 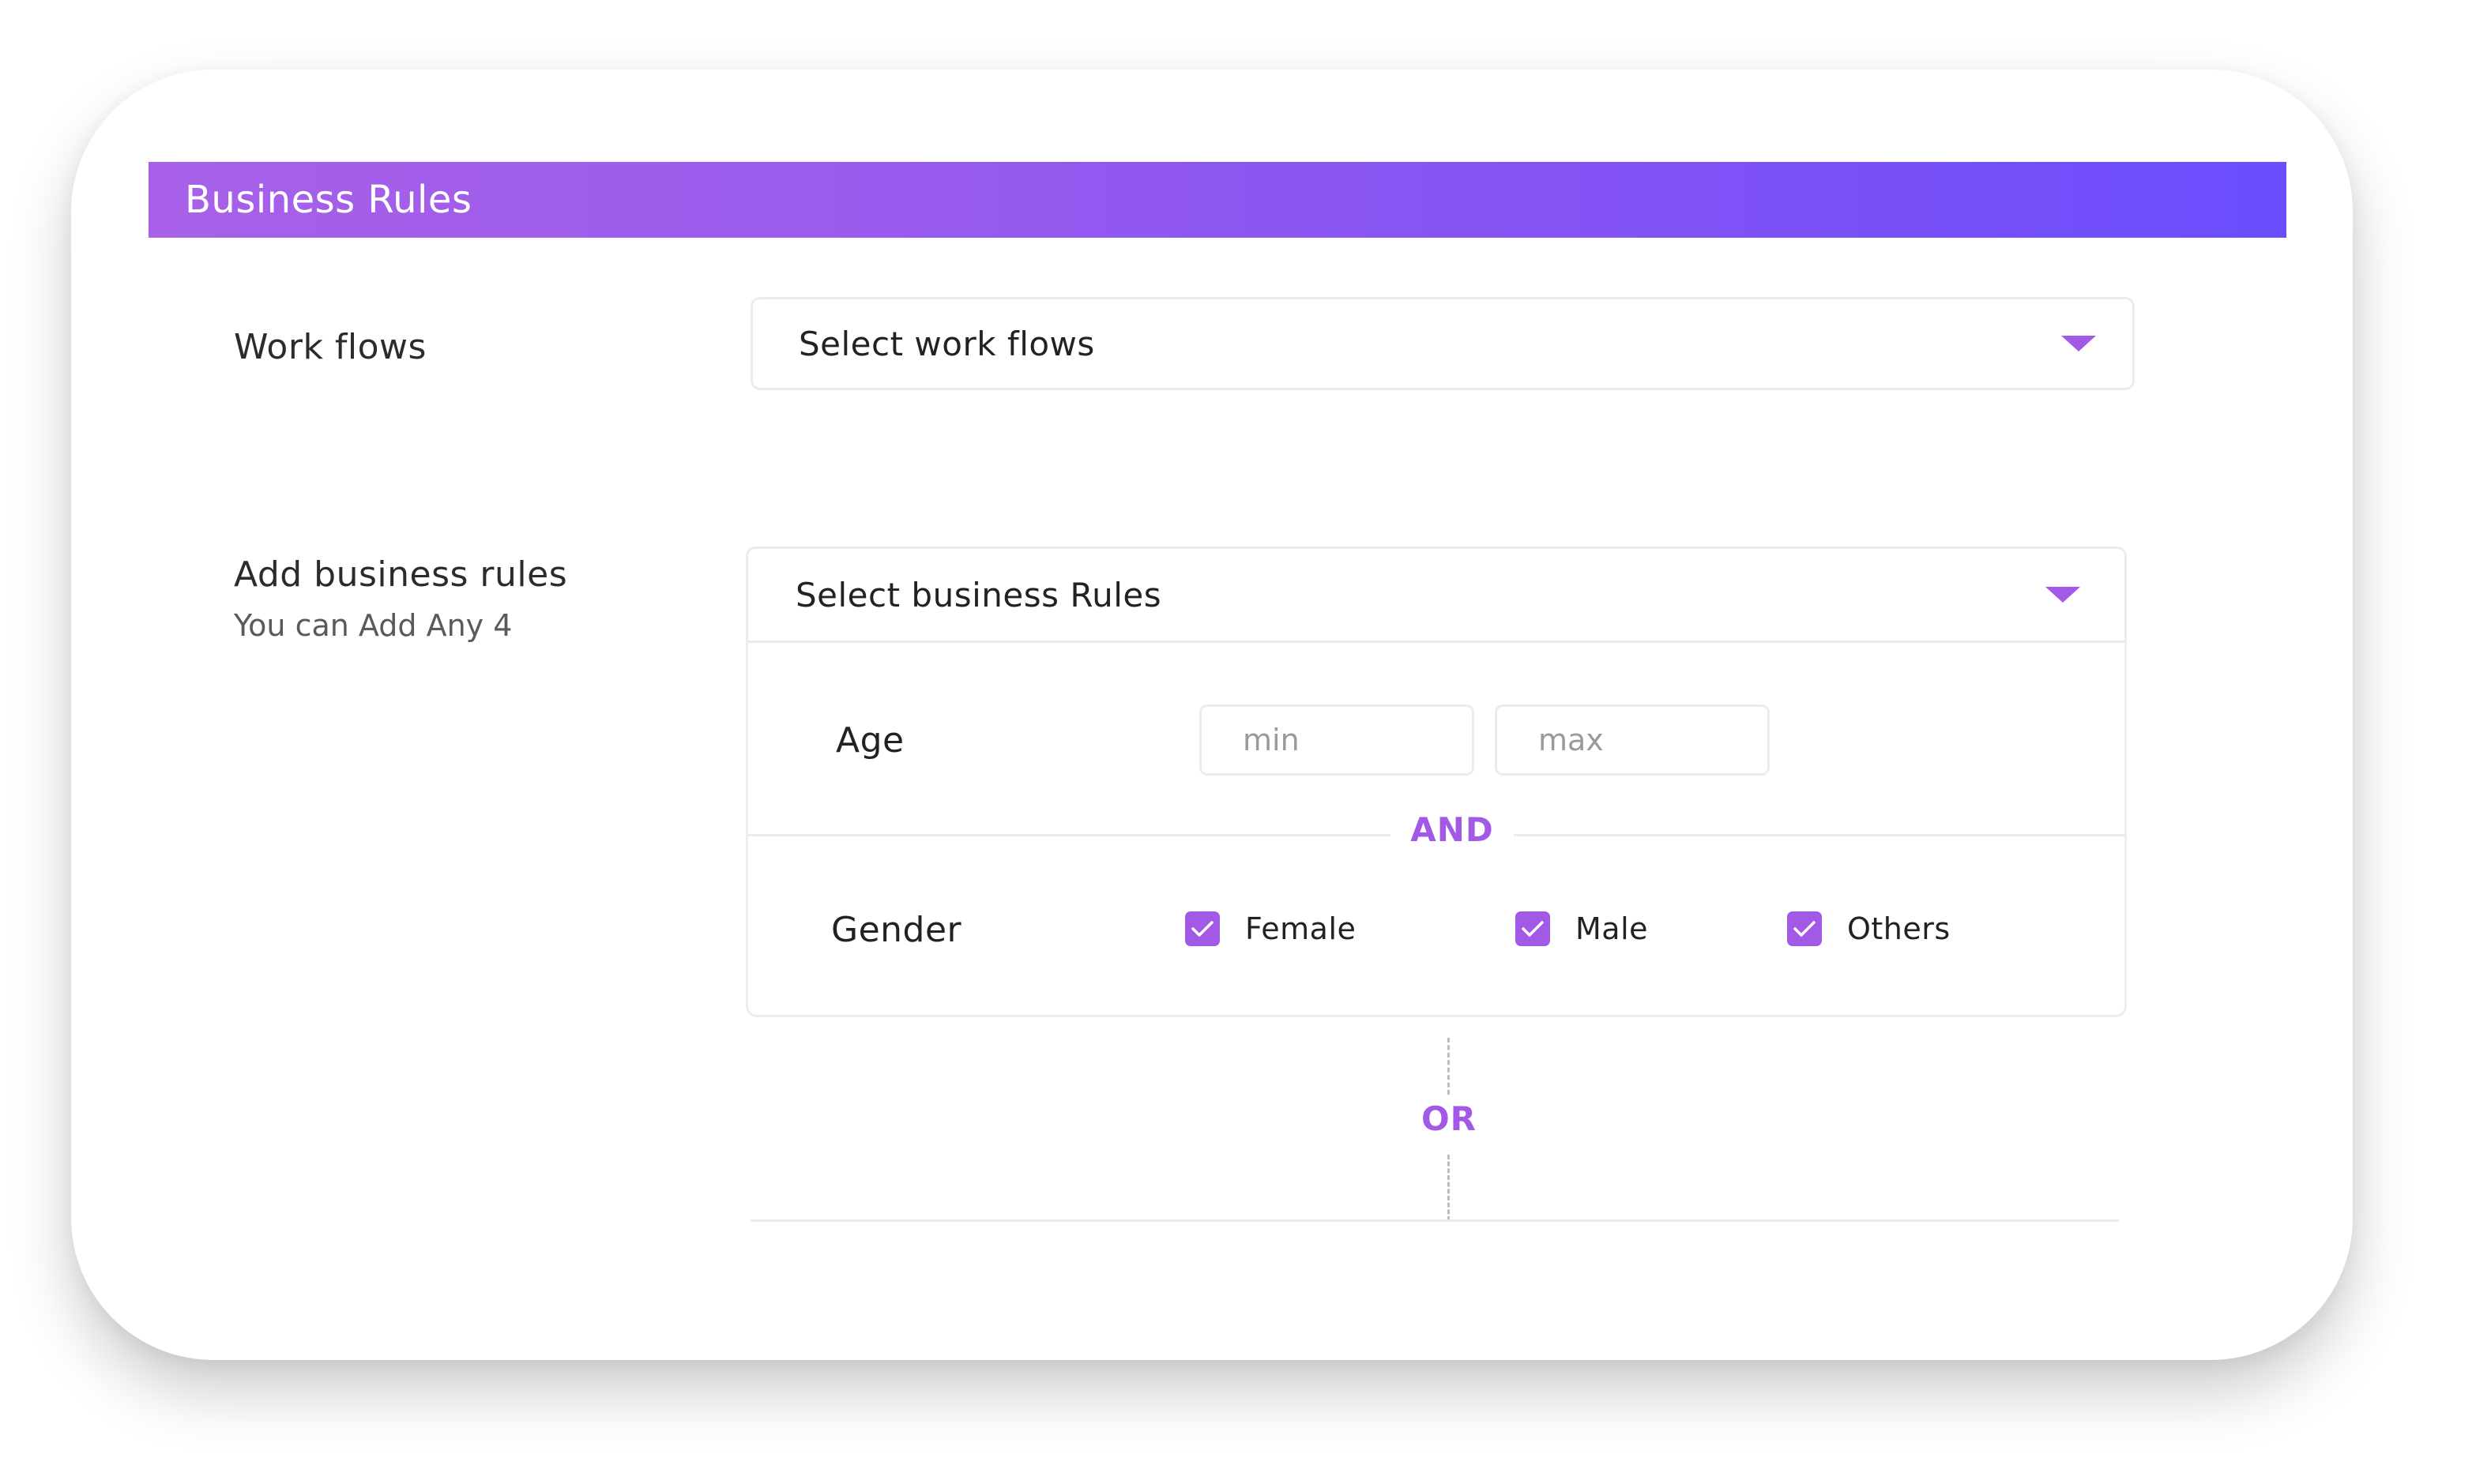 I want to click on others-label: Others, so click(x=1899, y=929).